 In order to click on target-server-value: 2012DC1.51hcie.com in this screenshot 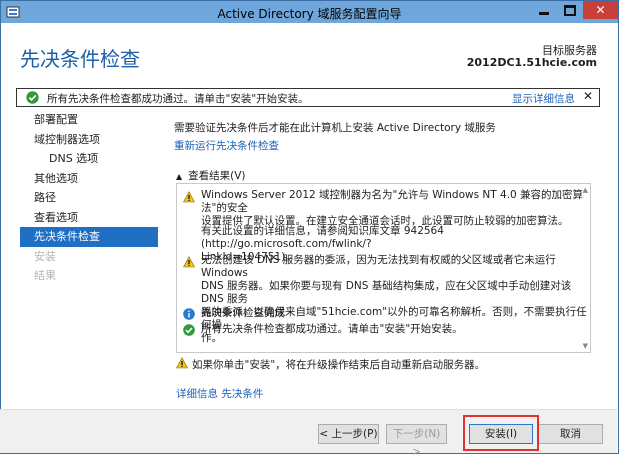, I will do `click(531, 62)`.